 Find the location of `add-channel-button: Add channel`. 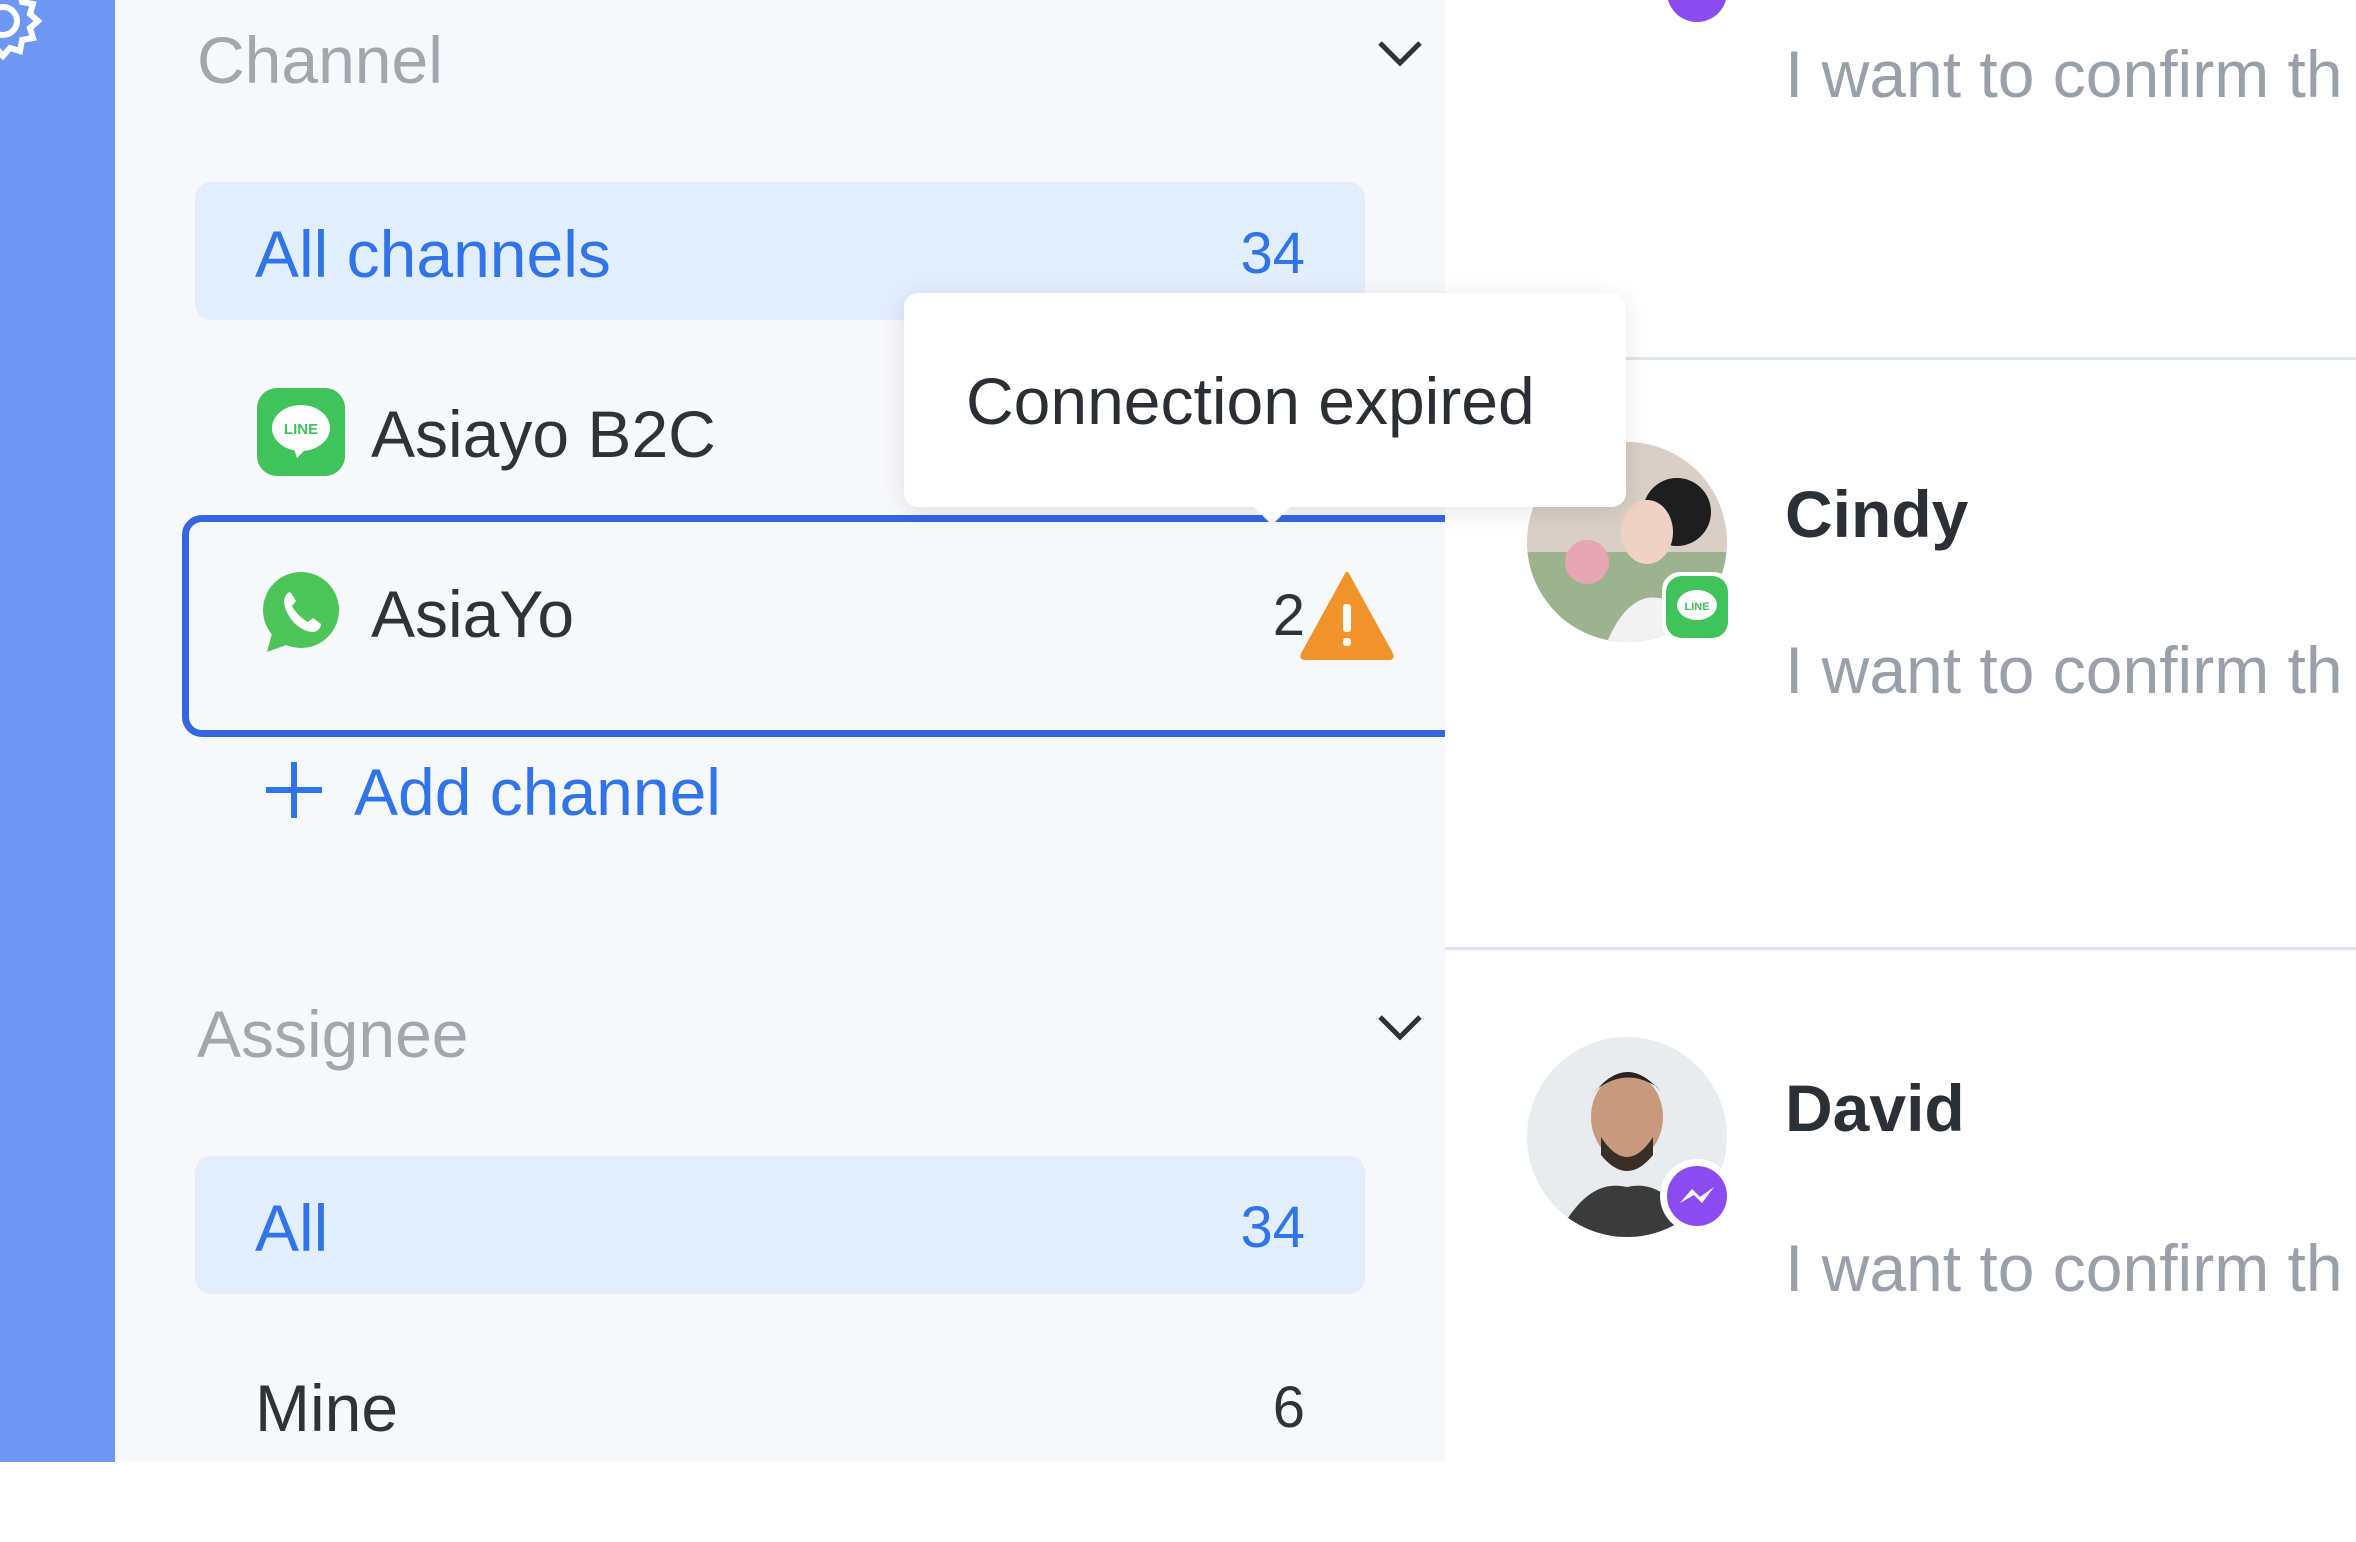

add-channel-button: Add channel is located at coordinates (562, 790).